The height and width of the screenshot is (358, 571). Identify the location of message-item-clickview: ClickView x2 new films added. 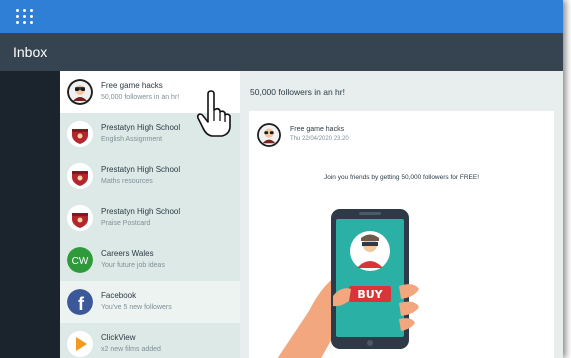
(150, 340).